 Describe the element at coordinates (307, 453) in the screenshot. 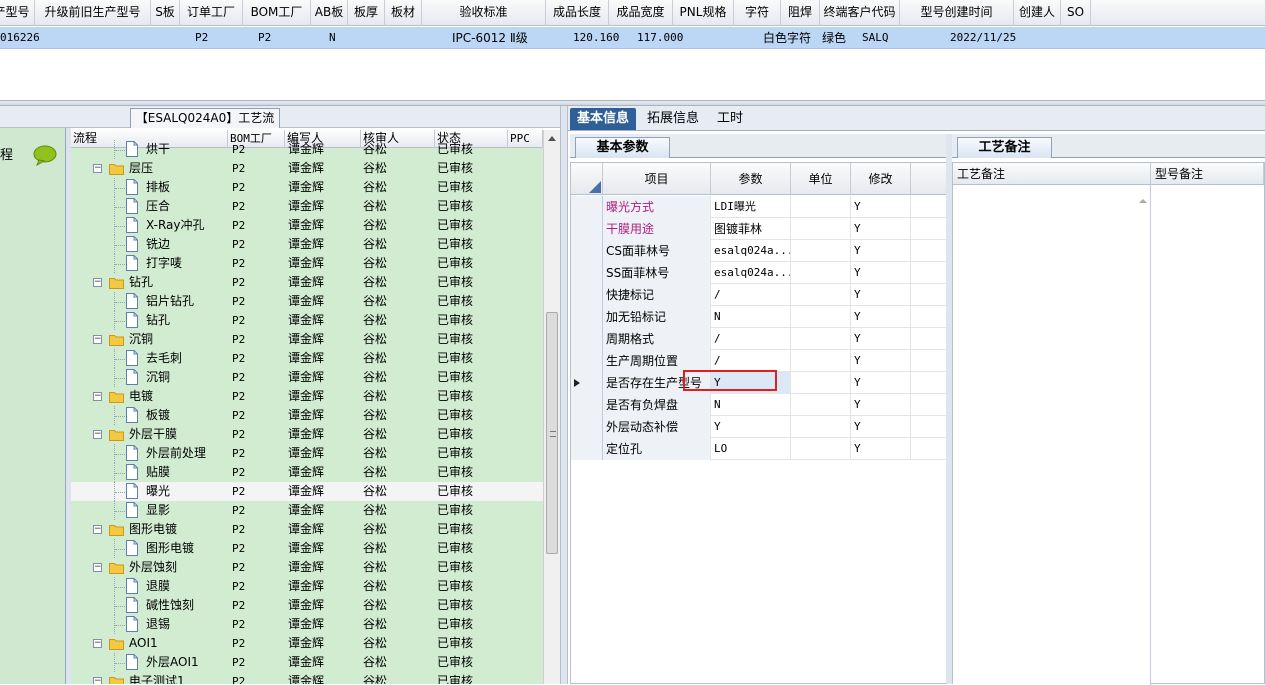

I see `tree-row: 外层前处理 P2 谭金辉 谷松 已审核` at that location.